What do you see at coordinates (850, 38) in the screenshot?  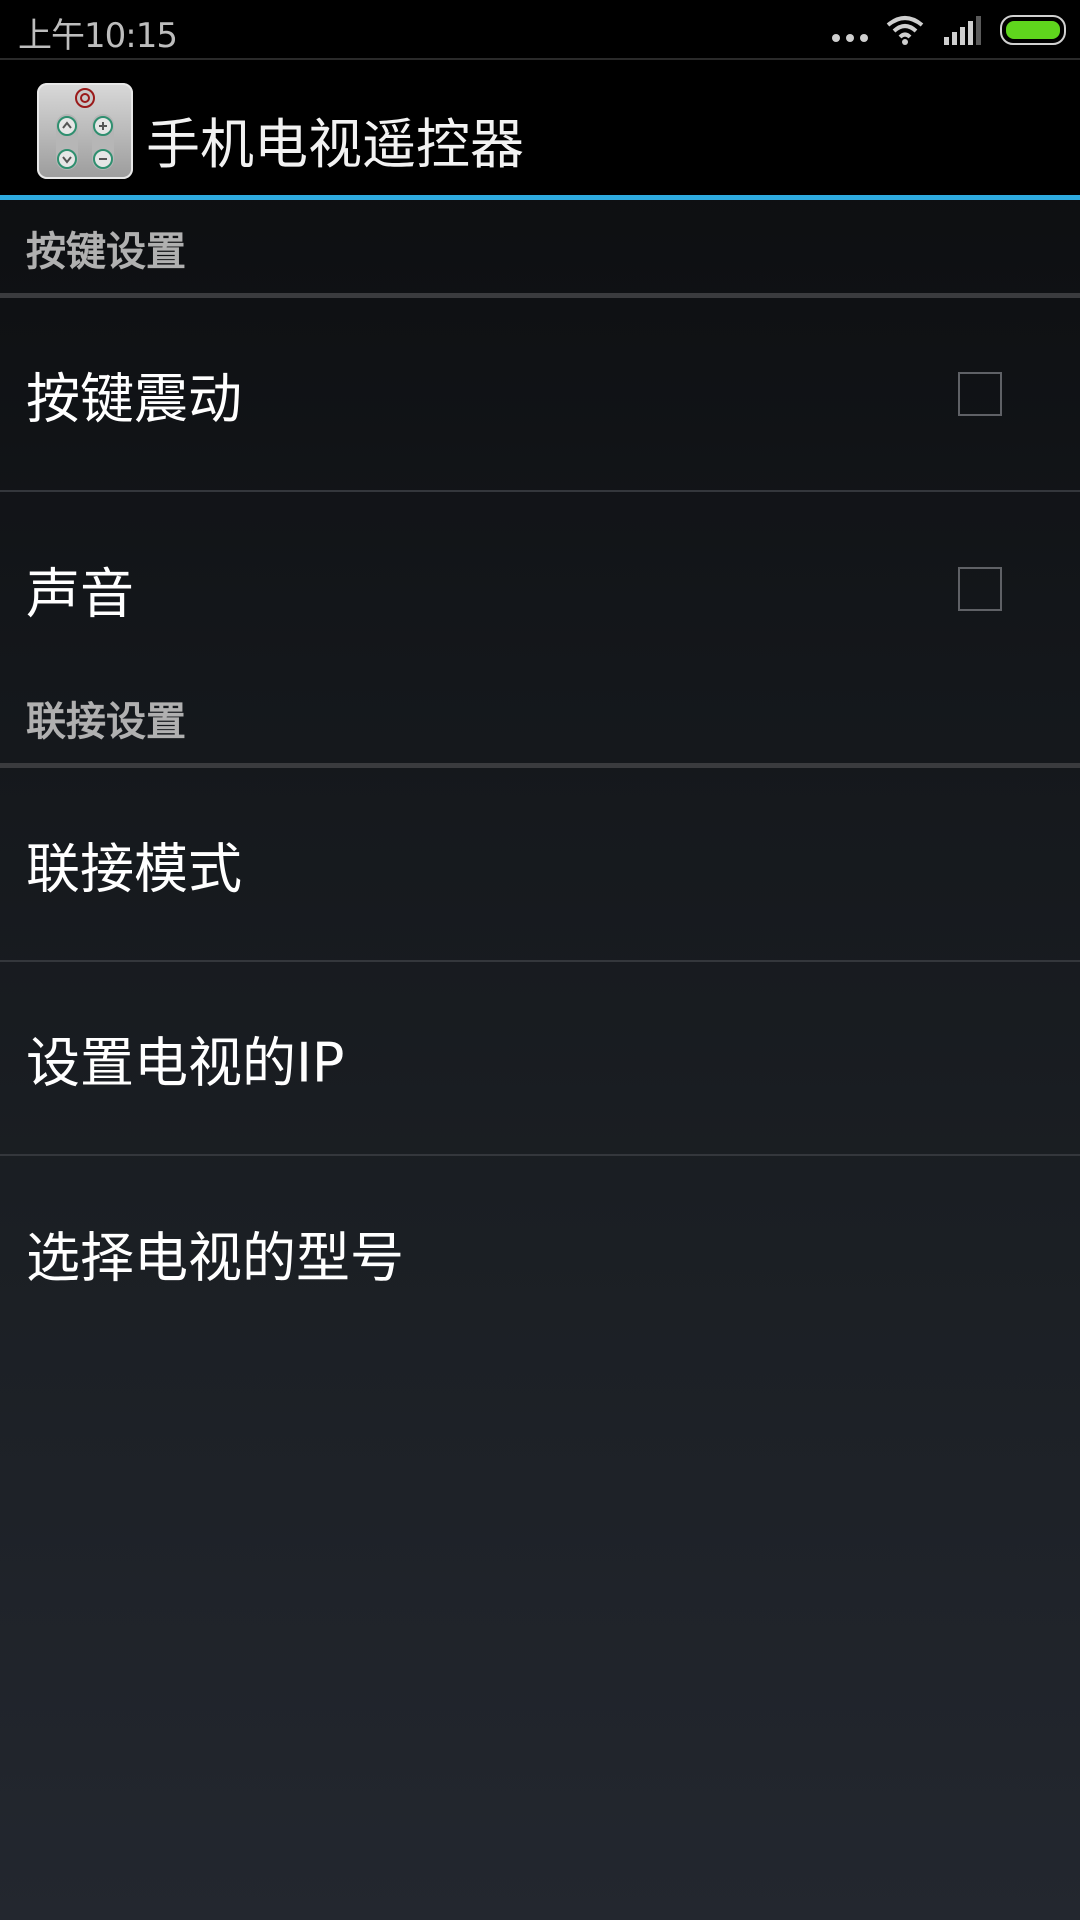 I see `more-dots-icon` at bounding box center [850, 38].